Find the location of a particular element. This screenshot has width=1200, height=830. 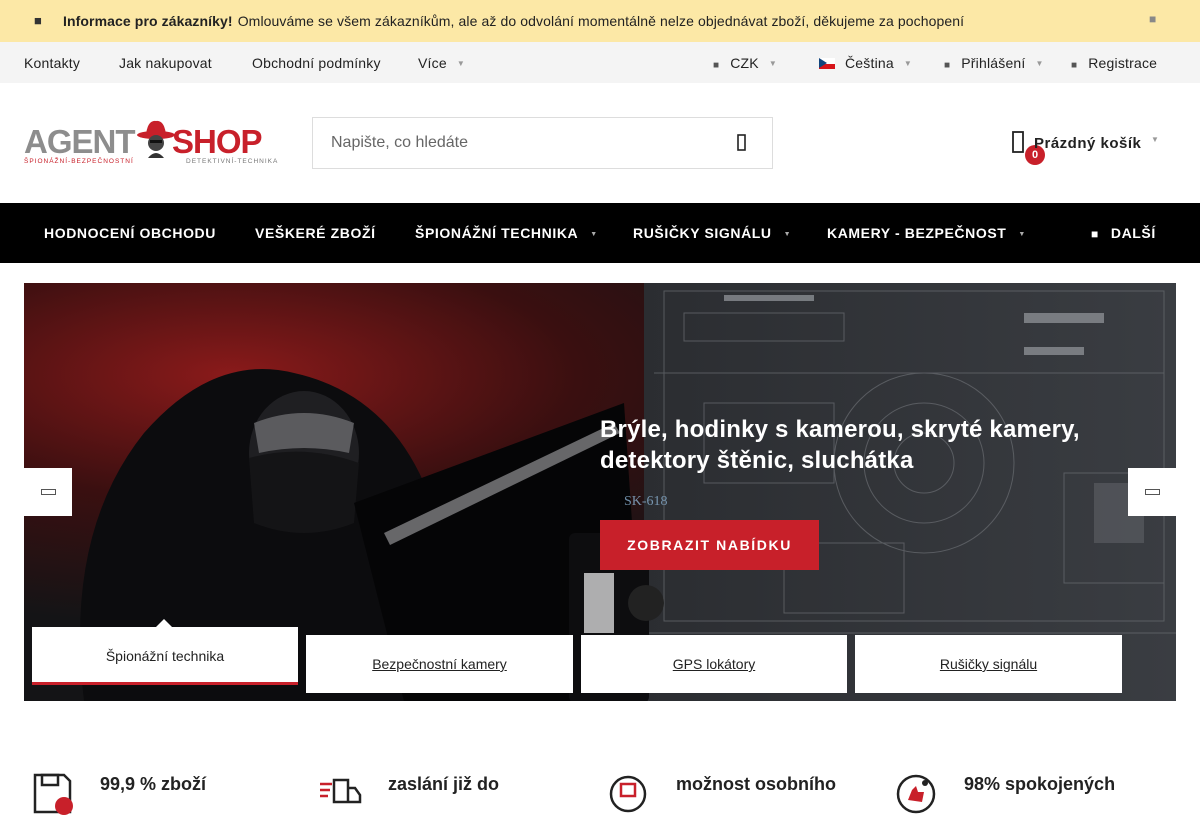

benefit-item: zaslání již do is located at coordinates (438, 800).